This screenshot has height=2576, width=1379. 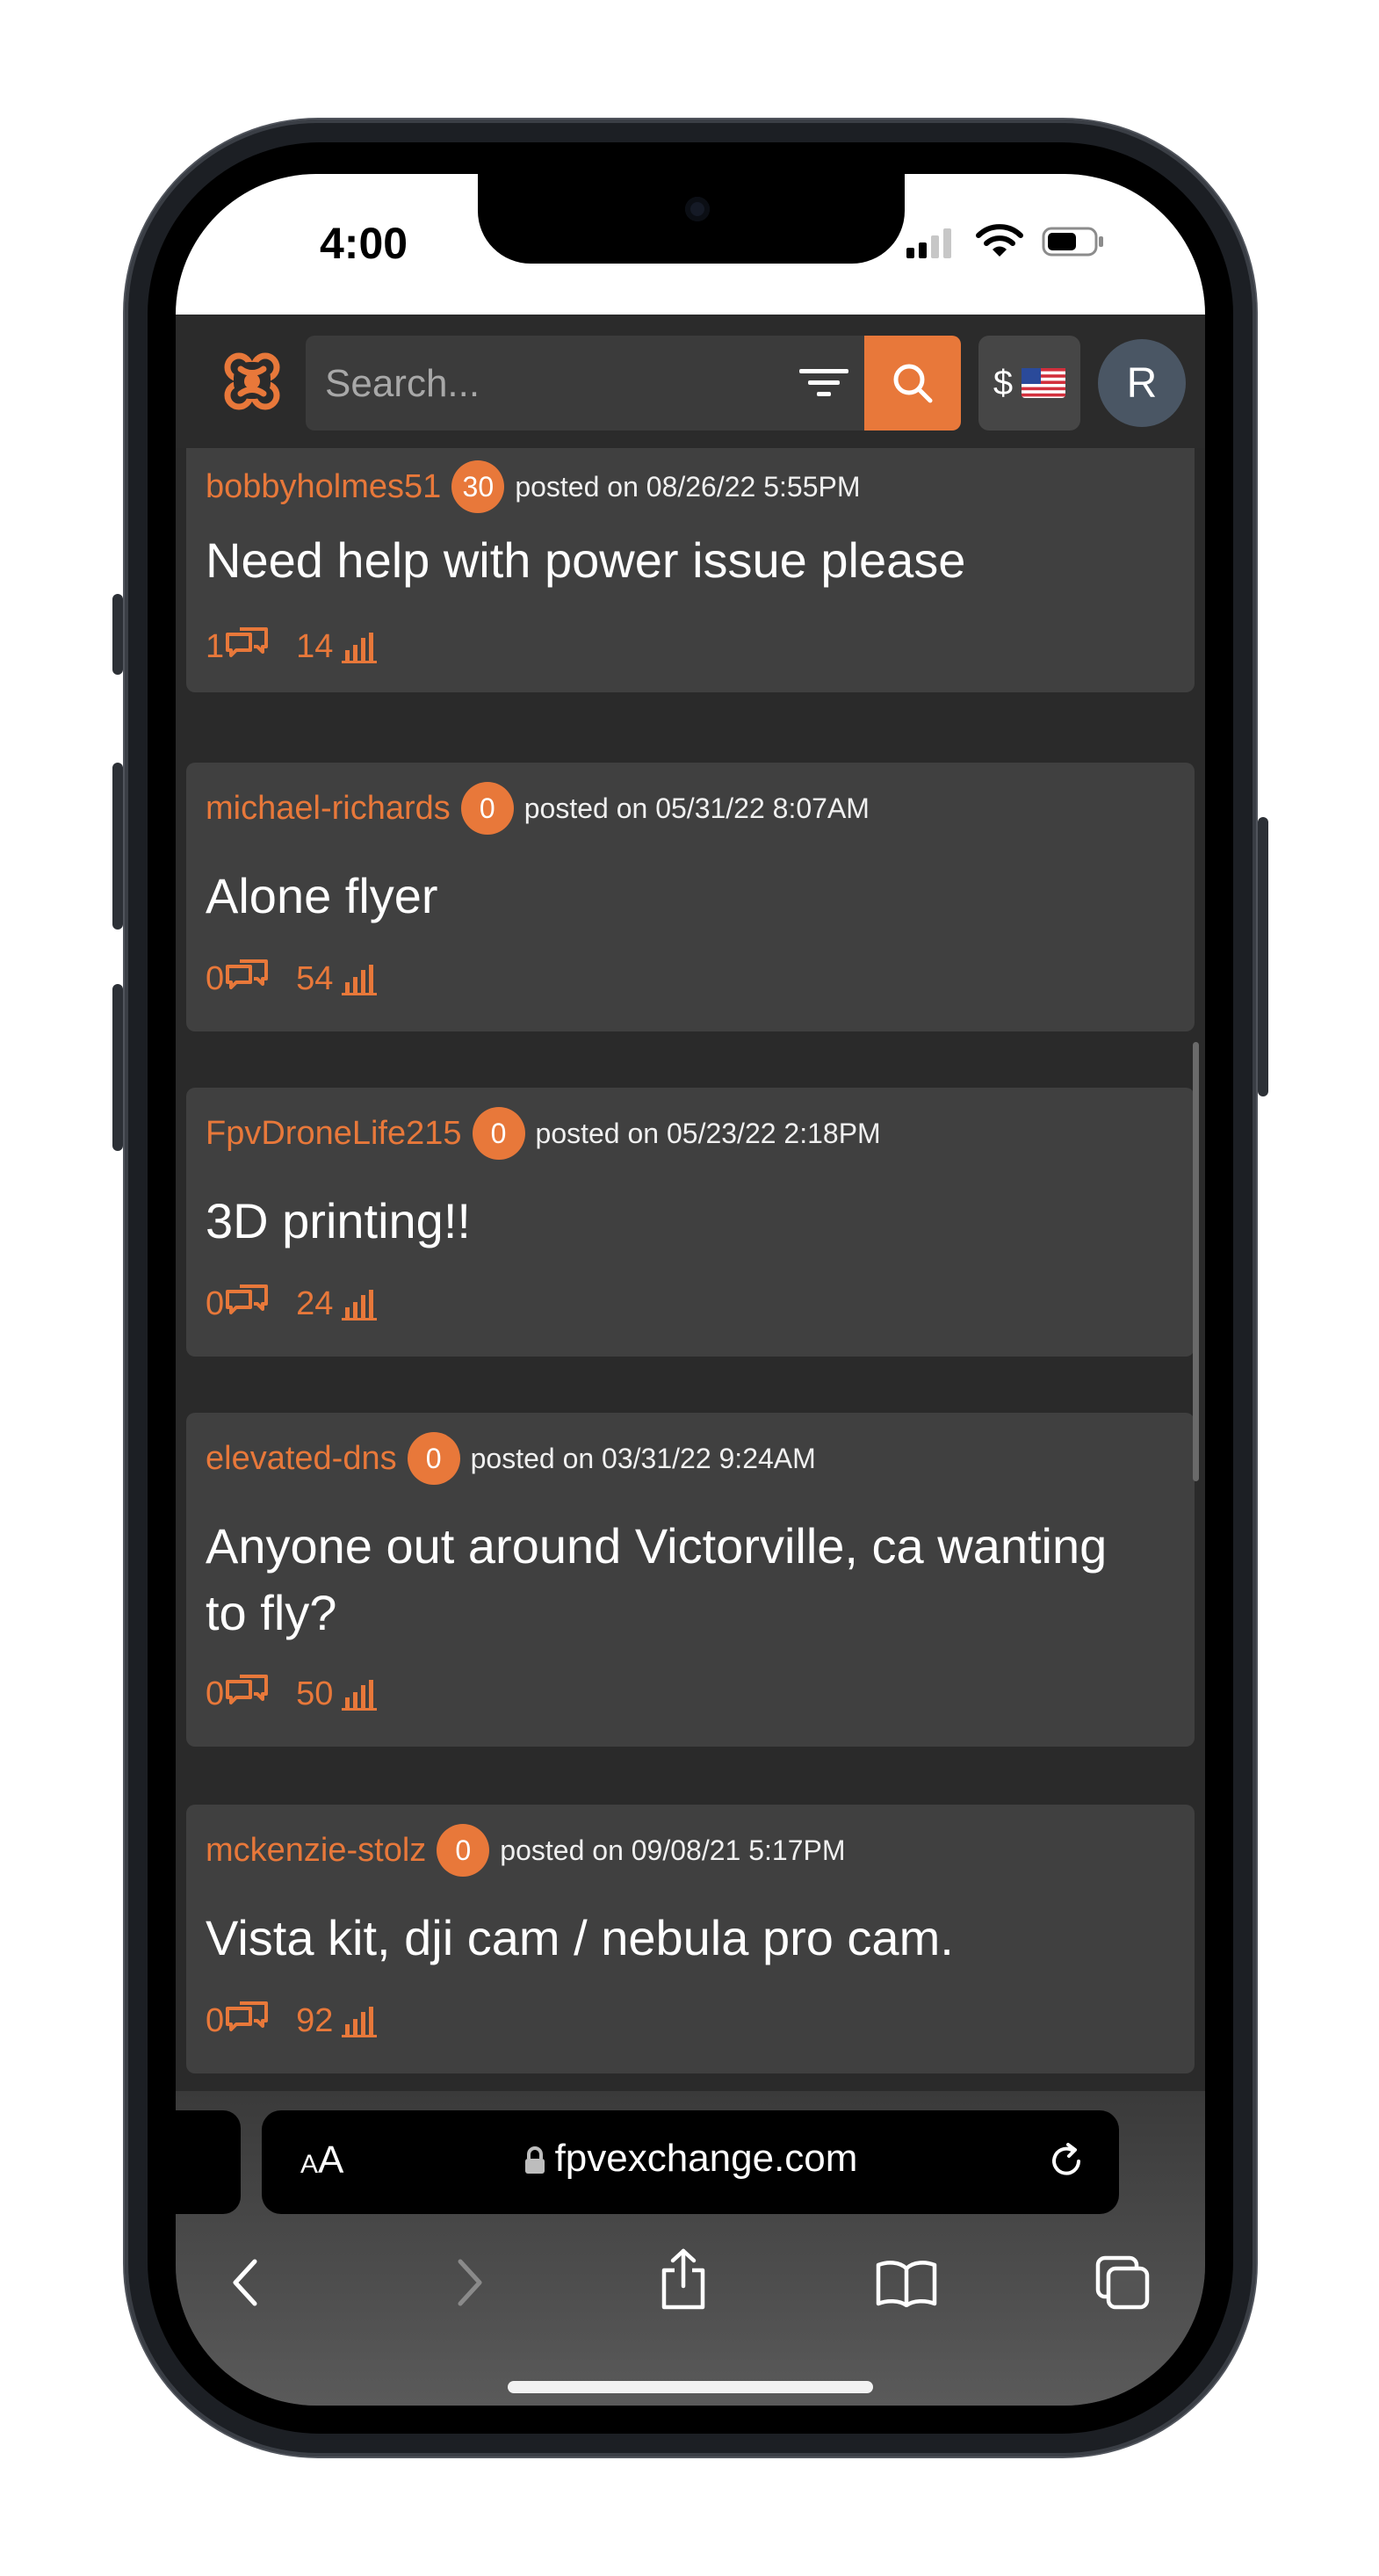 What do you see at coordinates (292, 1303) in the screenshot?
I see `post-stats: 0 24` at bounding box center [292, 1303].